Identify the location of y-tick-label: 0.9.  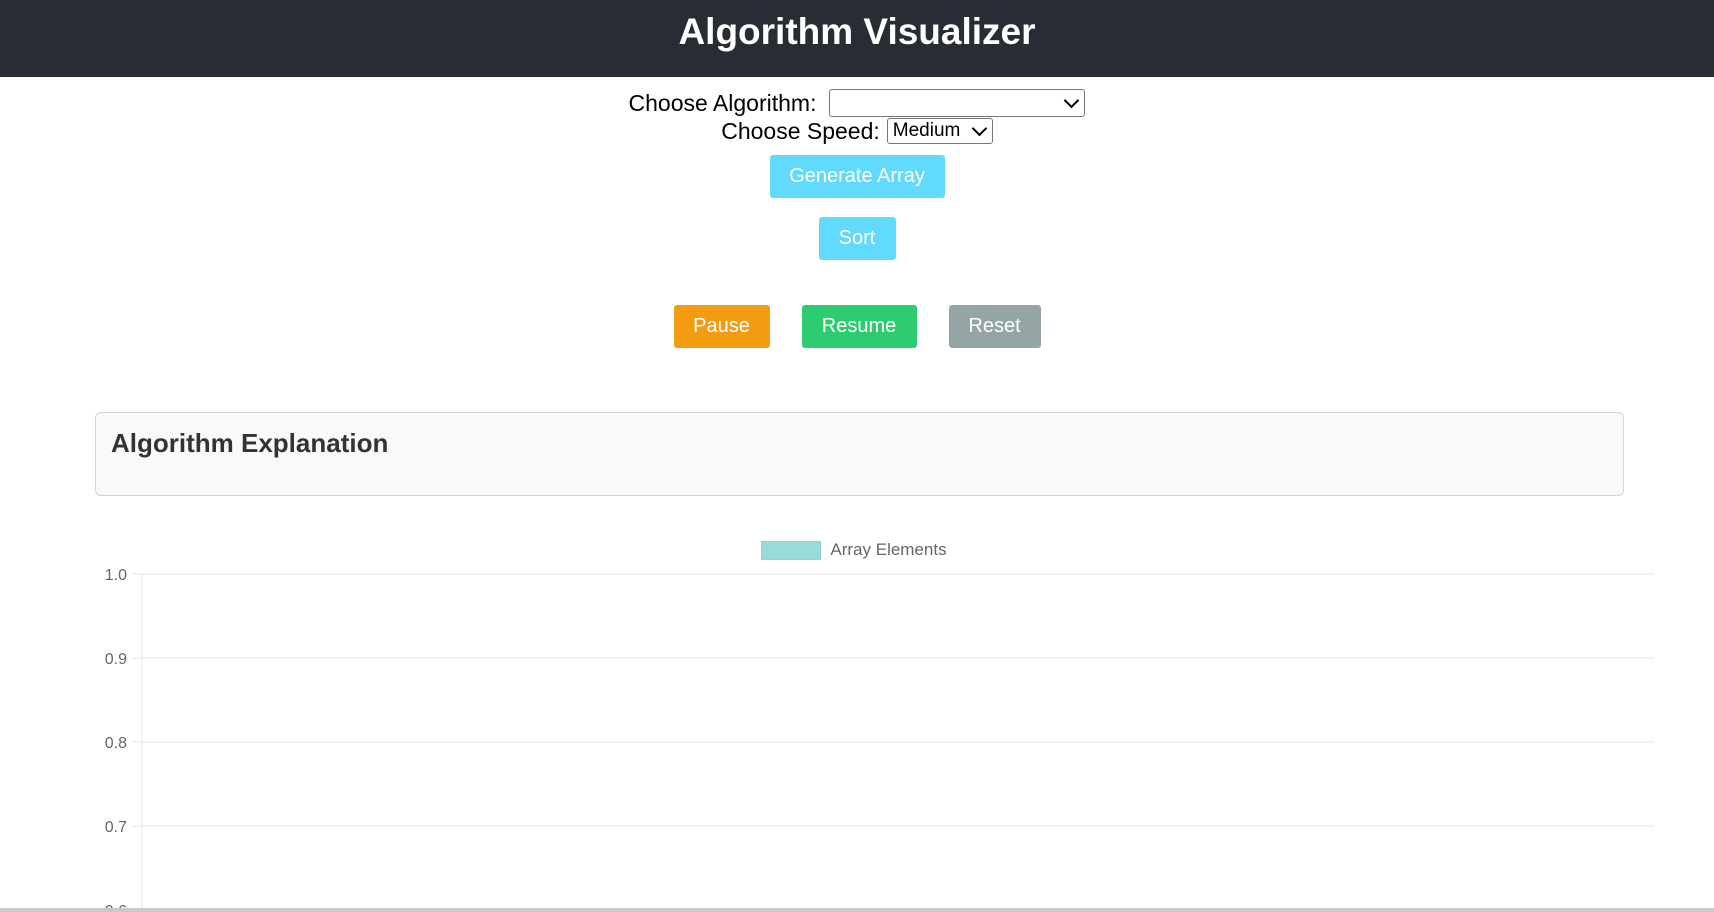
(116, 659).